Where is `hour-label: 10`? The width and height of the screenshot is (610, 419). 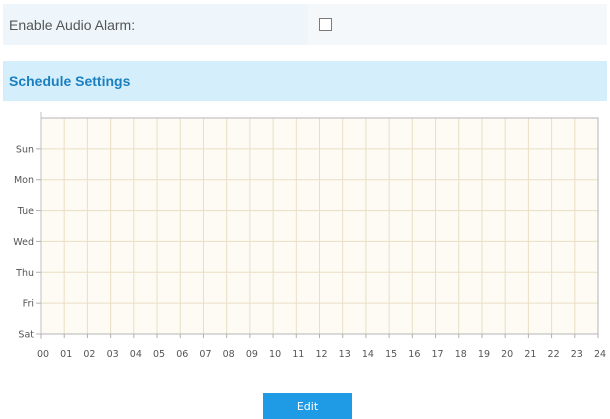 hour-label: 10 is located at coordinates (275, 354).